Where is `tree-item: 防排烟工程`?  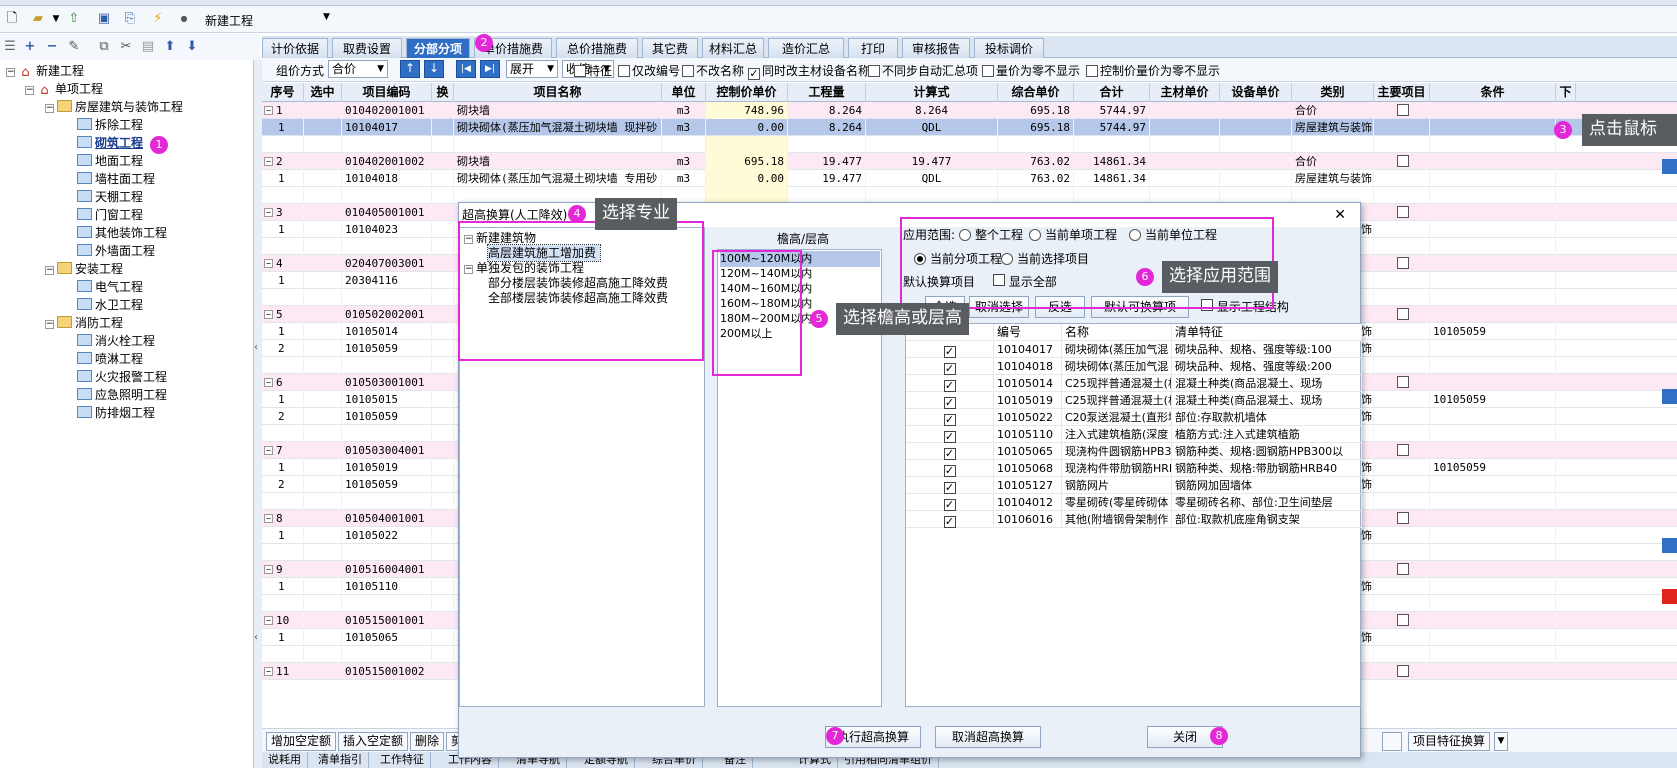 tree-item: 防排烟工程 is located at coordinates (110, 413).